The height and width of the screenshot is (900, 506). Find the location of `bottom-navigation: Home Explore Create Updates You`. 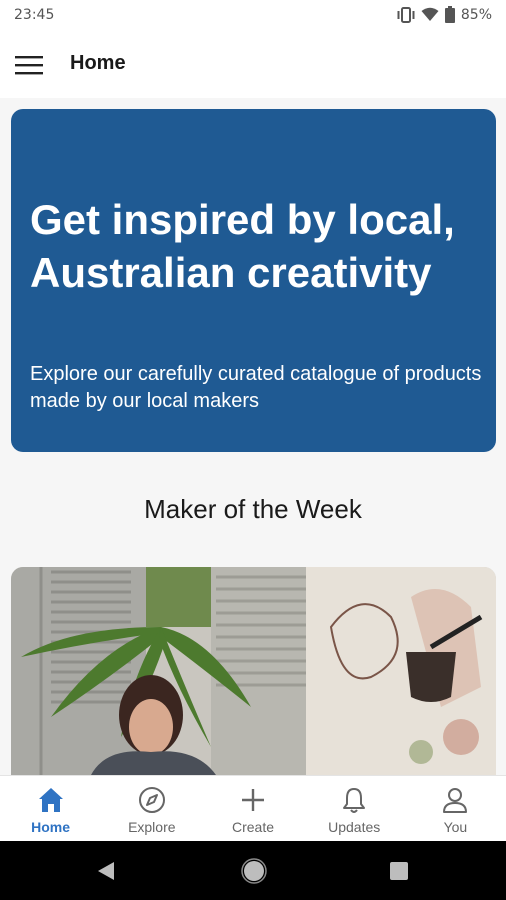

bottom-navigation: Home Explore Create Updates You is located at coordinates (253, 808).